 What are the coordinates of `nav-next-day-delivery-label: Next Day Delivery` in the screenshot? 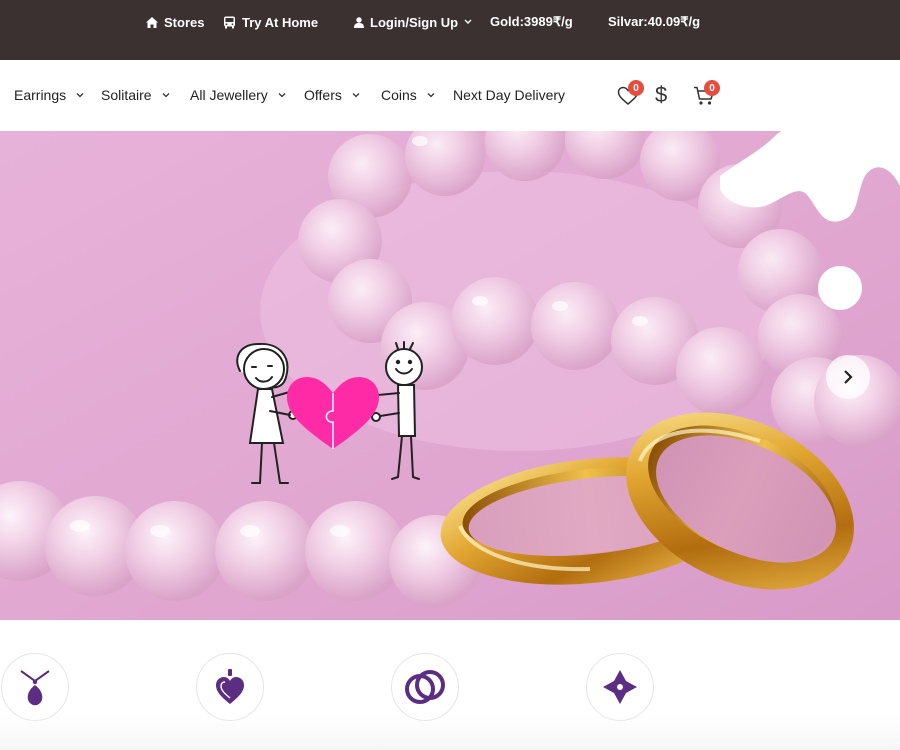 It's located at (509, 95).